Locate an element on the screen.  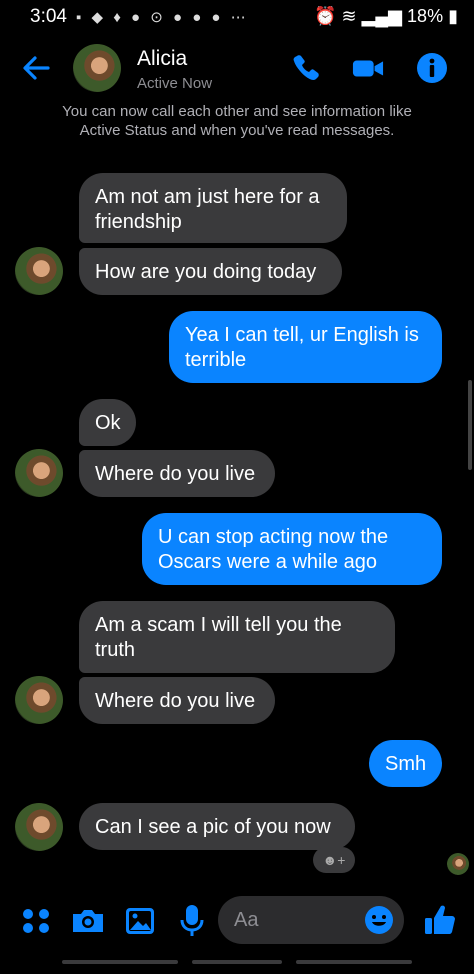
message-incoming: Ok is located at coordinates (107, 422).